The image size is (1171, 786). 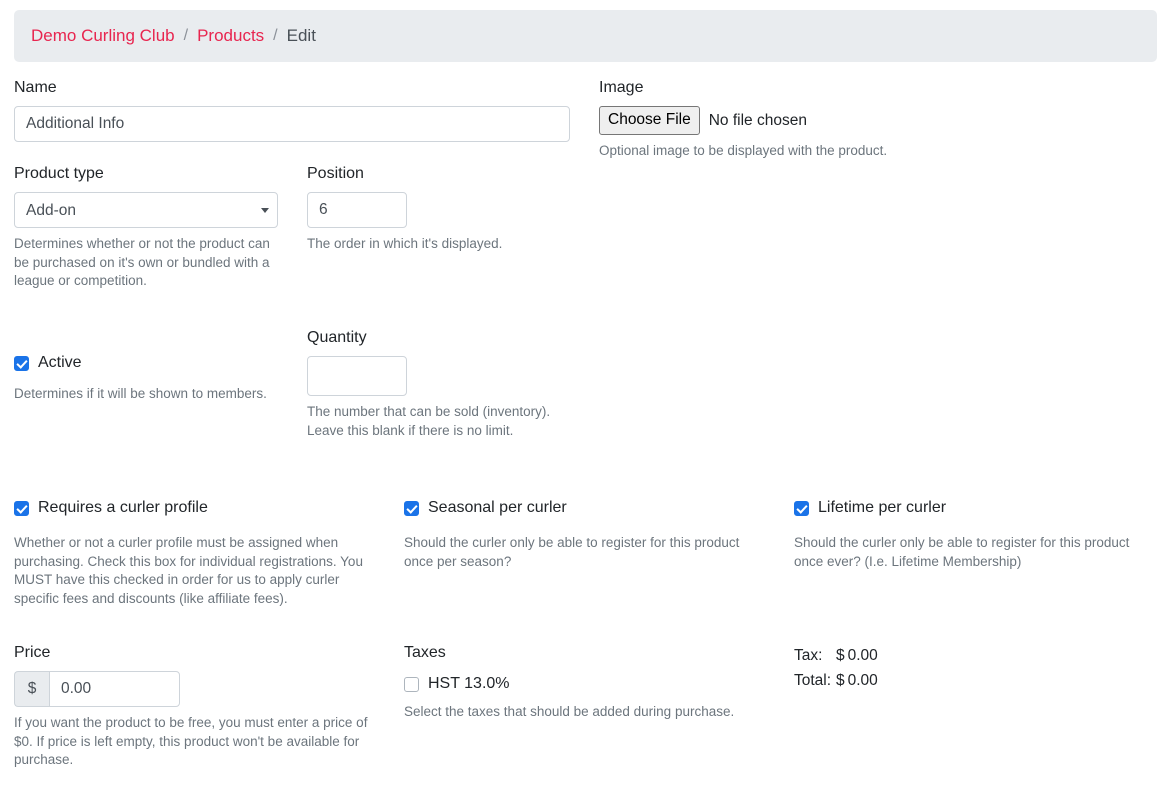 I want to click on requires-curler-profile-checkbox, so click(x=21, y=508).